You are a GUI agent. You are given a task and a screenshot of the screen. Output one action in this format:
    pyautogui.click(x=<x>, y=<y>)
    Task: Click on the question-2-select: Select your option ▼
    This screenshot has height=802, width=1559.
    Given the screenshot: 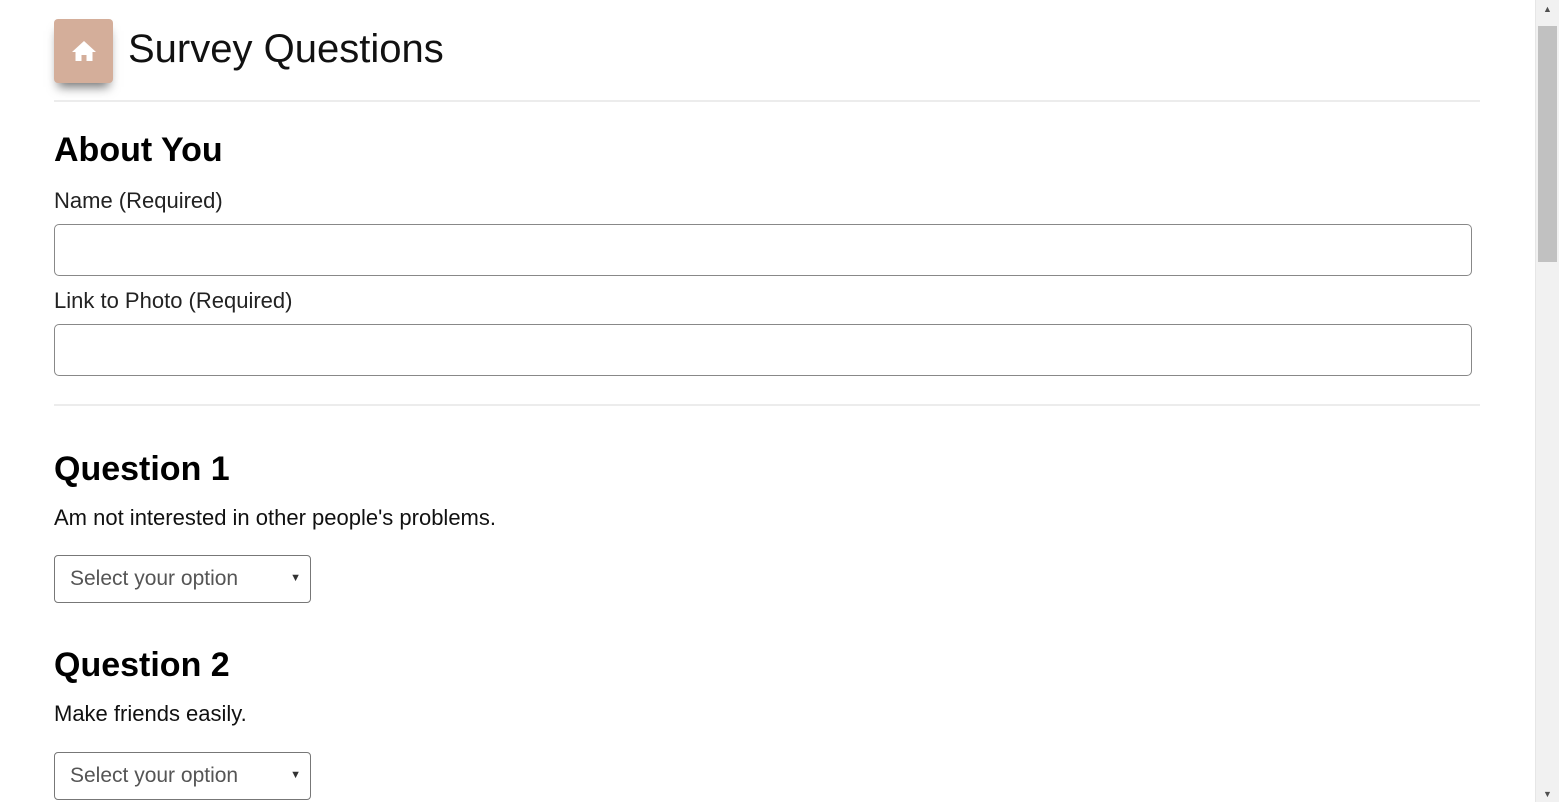 What is the action you would take?
    pyautogui.click(x=182, y=776)
    